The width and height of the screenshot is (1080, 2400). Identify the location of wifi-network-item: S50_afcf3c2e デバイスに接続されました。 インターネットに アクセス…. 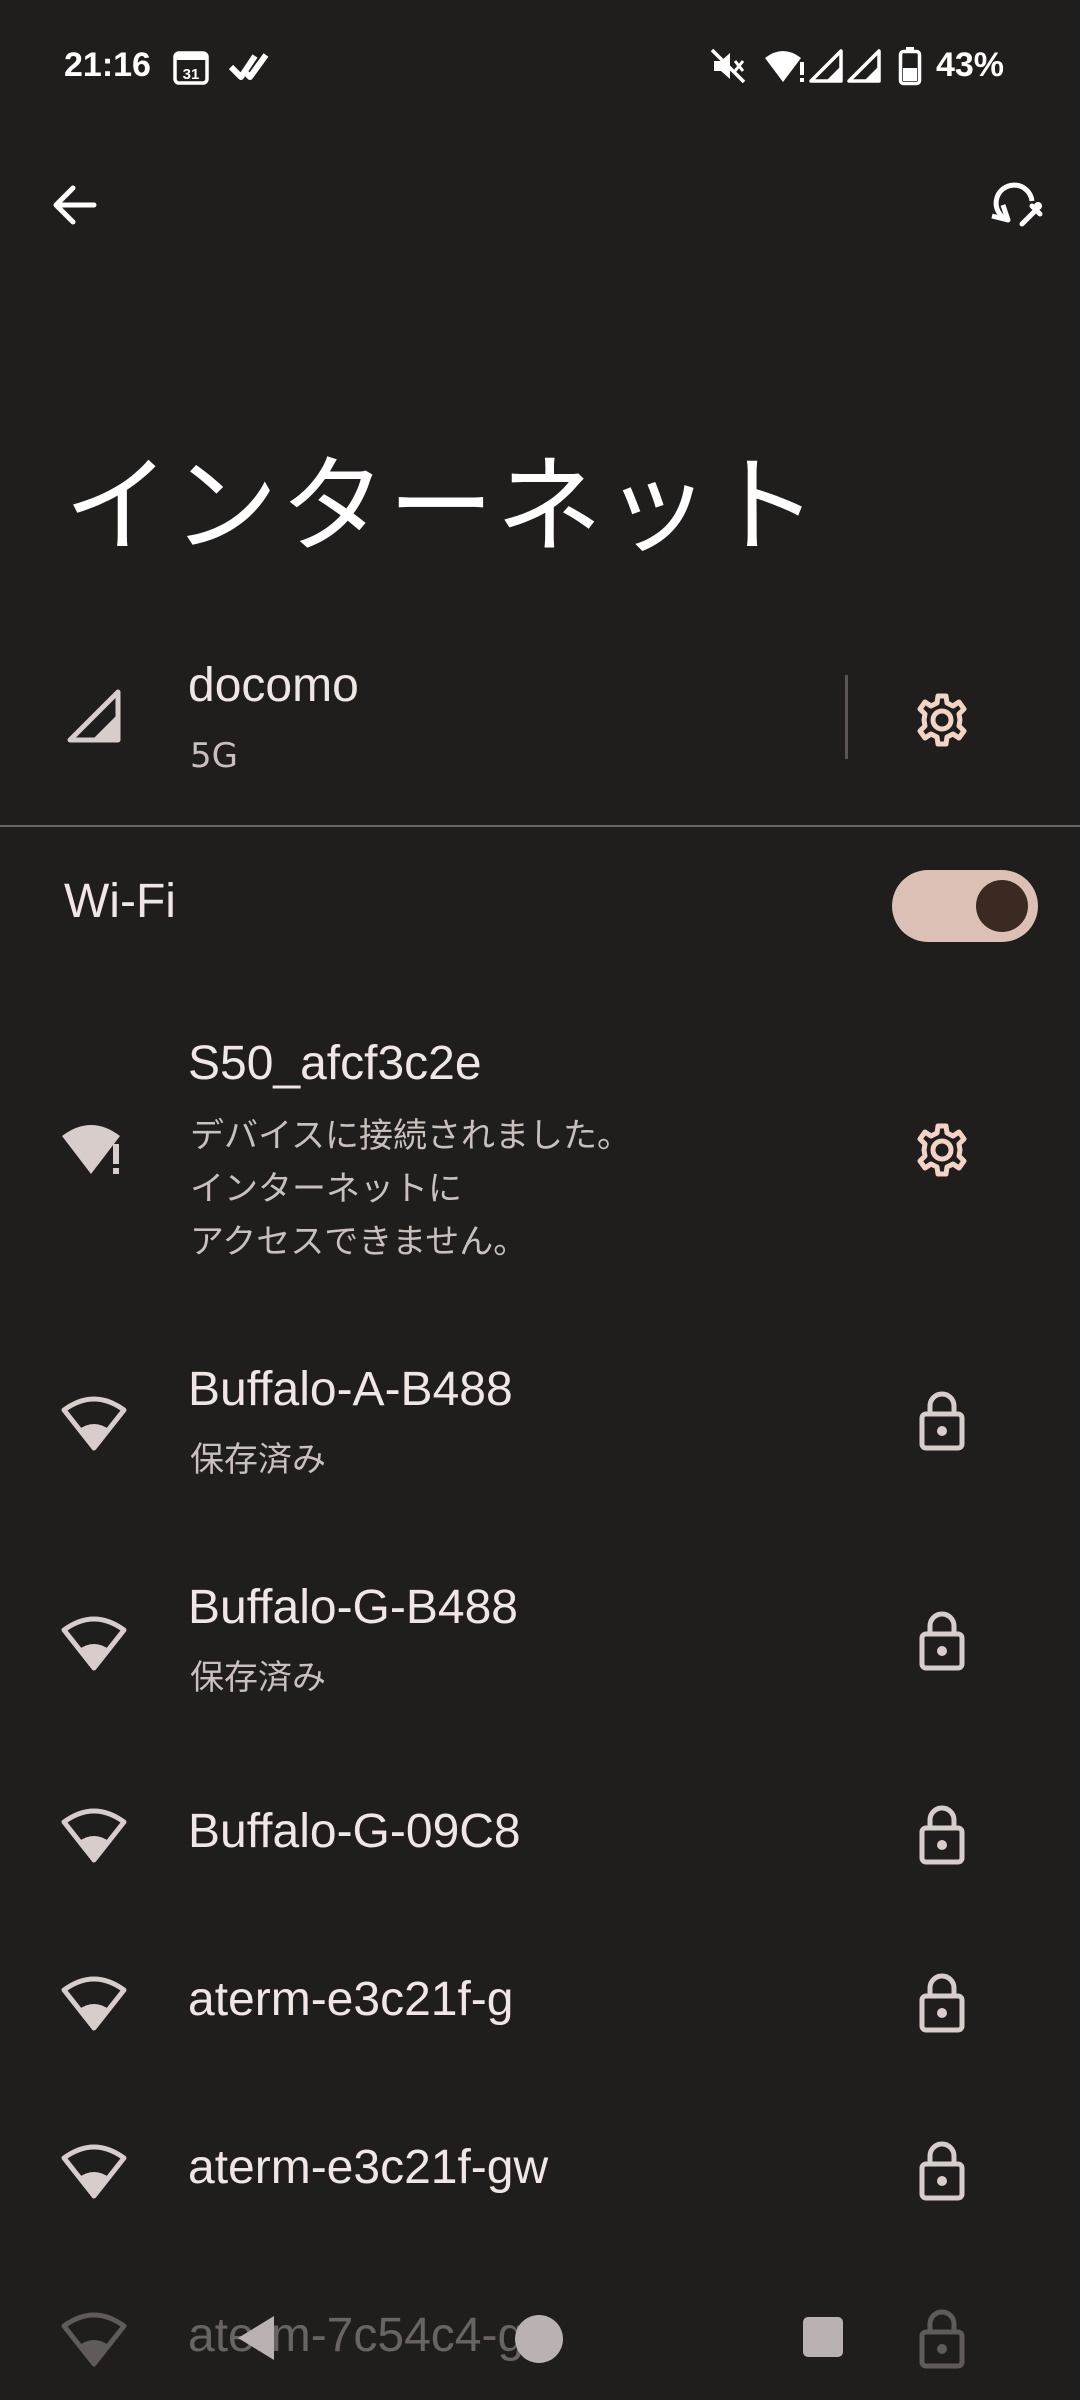
(440, 1145).